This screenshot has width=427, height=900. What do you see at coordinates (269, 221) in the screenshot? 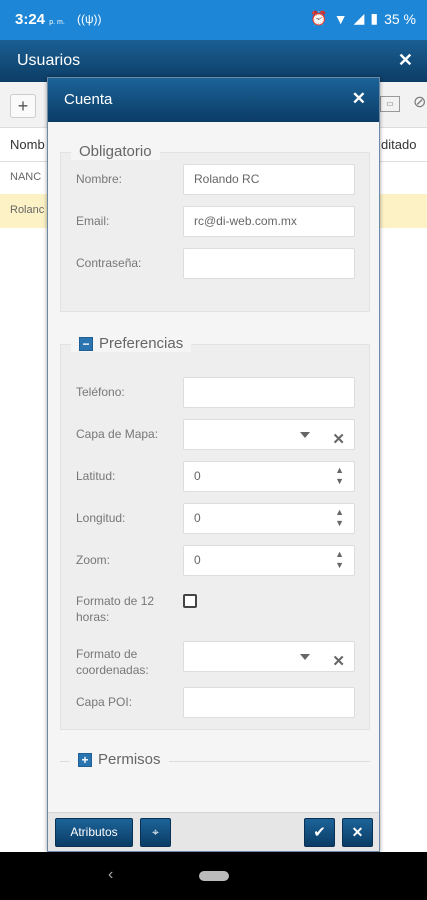
I see `email-input: rc@di-web.com.mx` at bounding box center [269, 221].